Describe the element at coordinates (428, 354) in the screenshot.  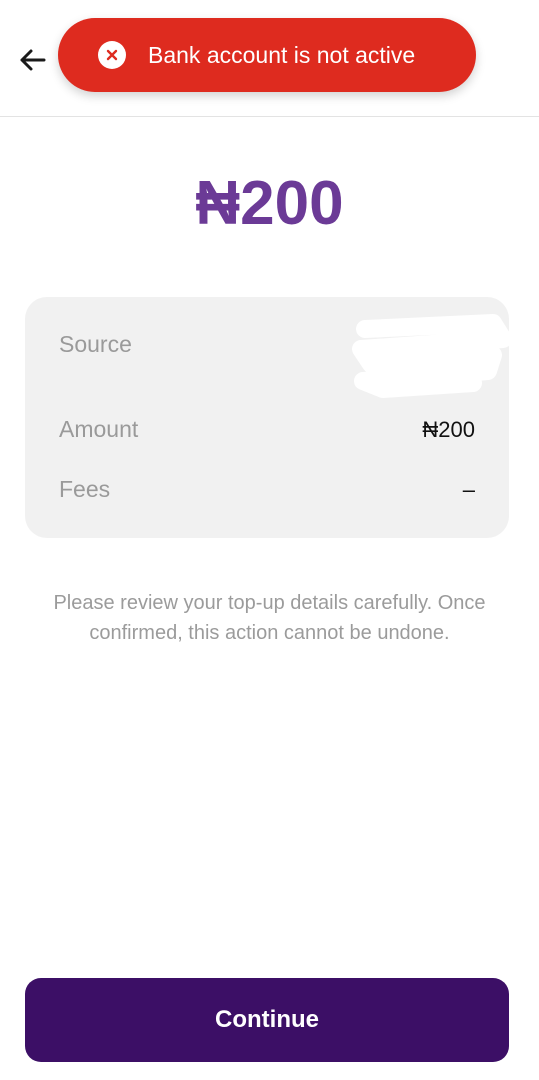
I see `redacted-source-value` at that location.